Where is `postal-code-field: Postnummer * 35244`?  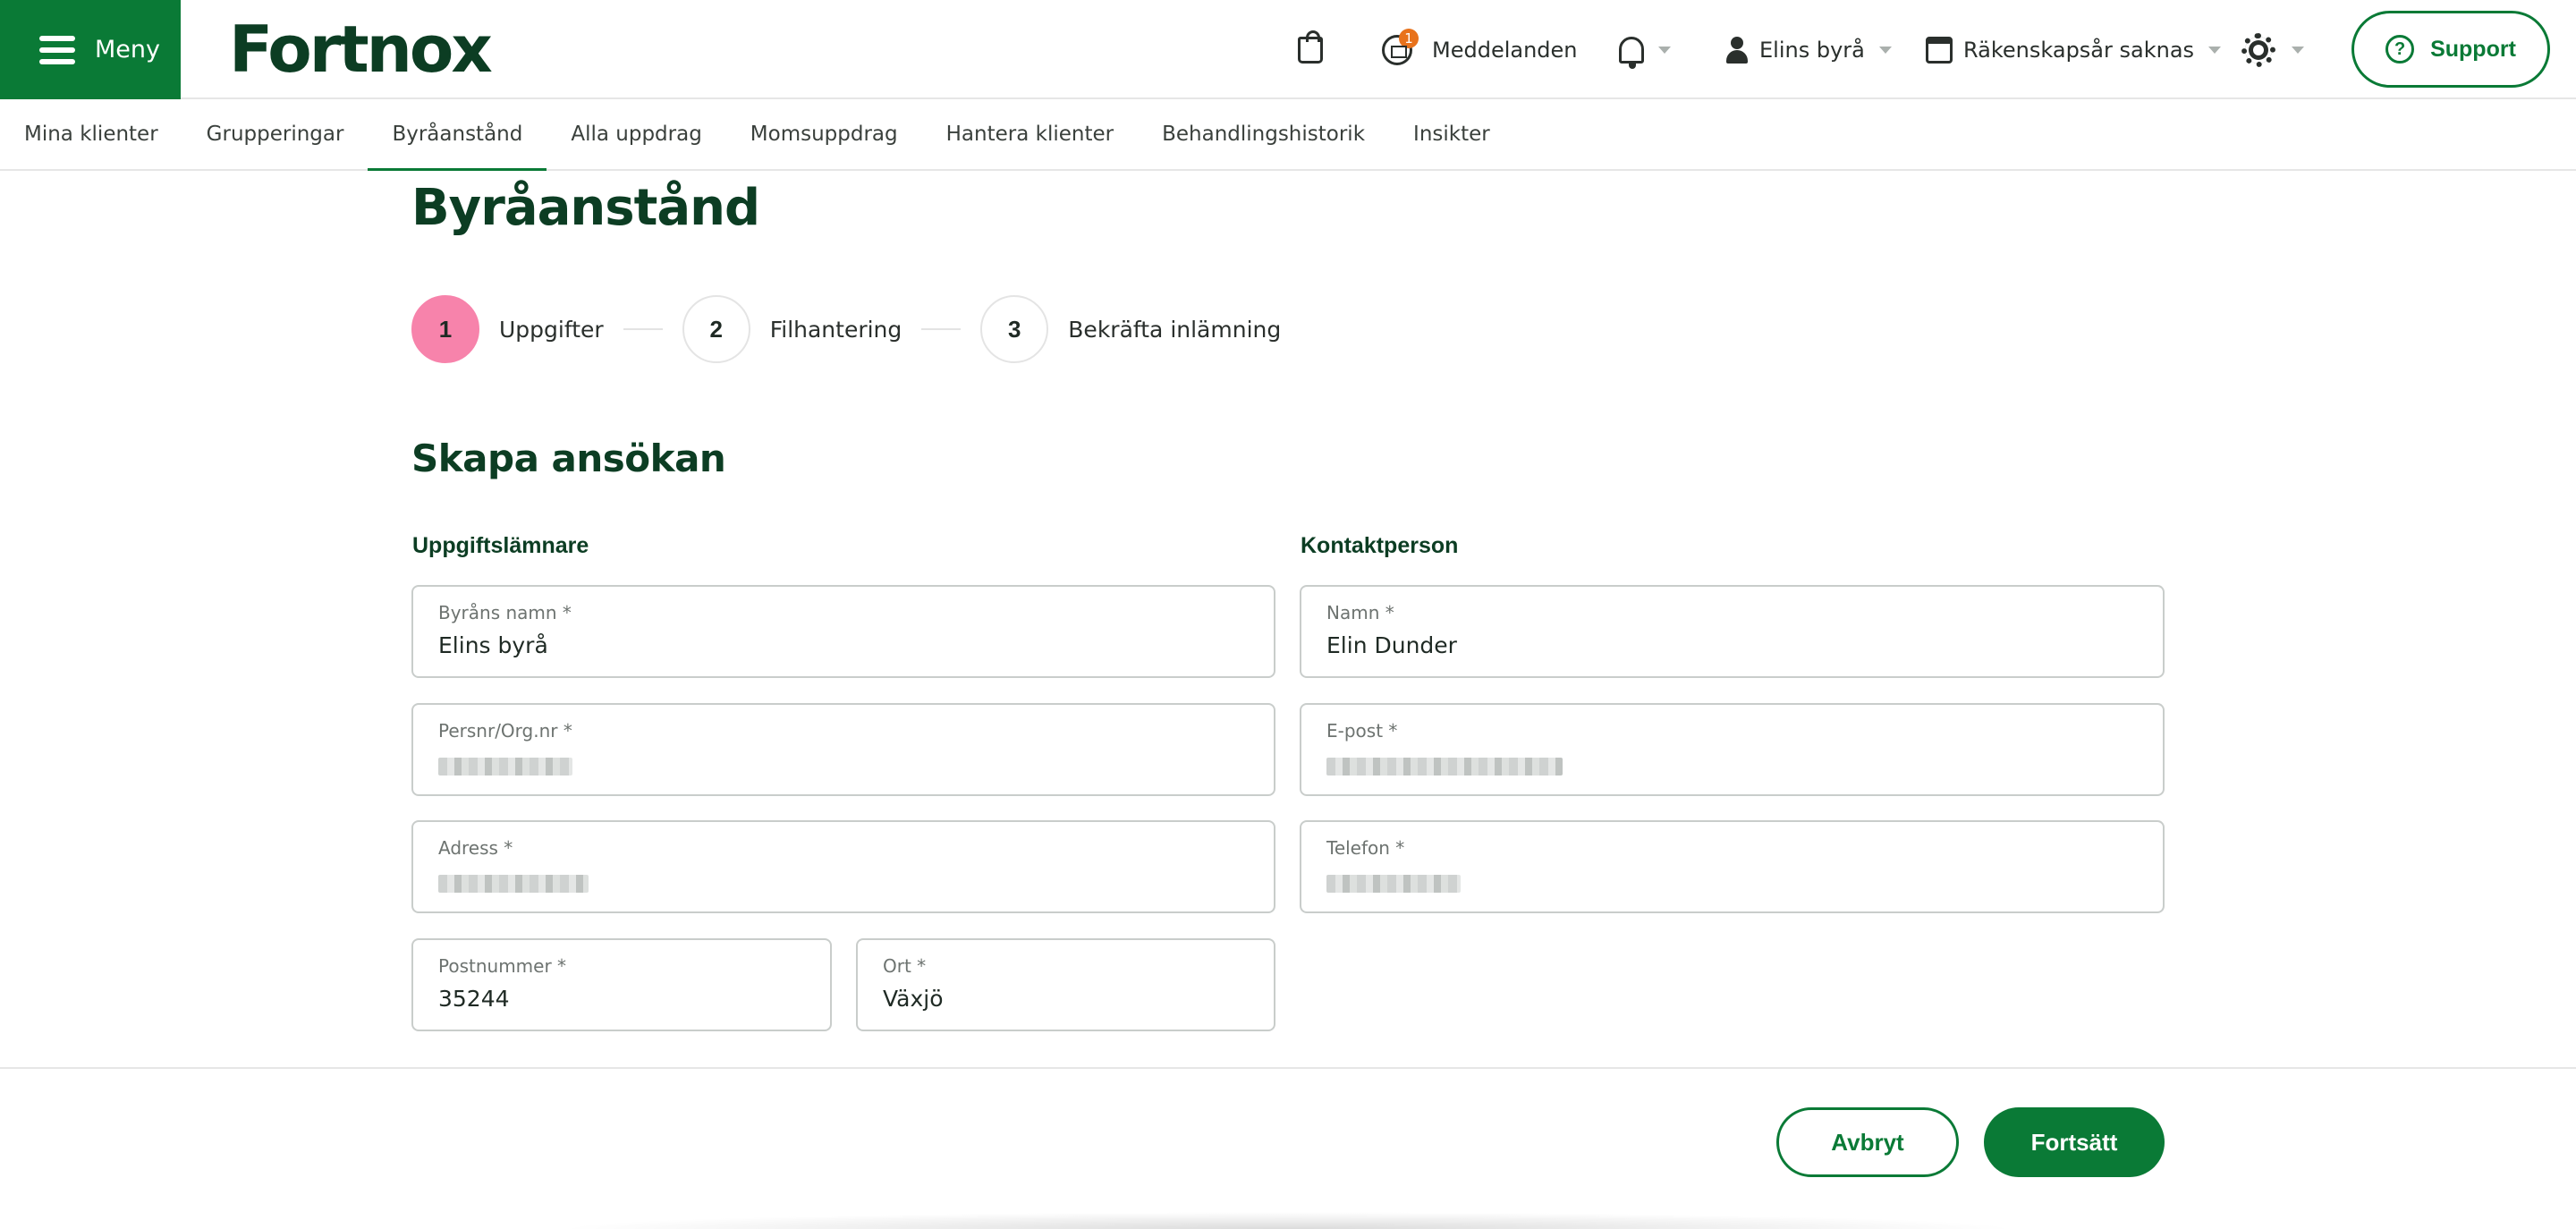
postal-code-field: Postnummer * 35244 is located at coordinates (621, 984).